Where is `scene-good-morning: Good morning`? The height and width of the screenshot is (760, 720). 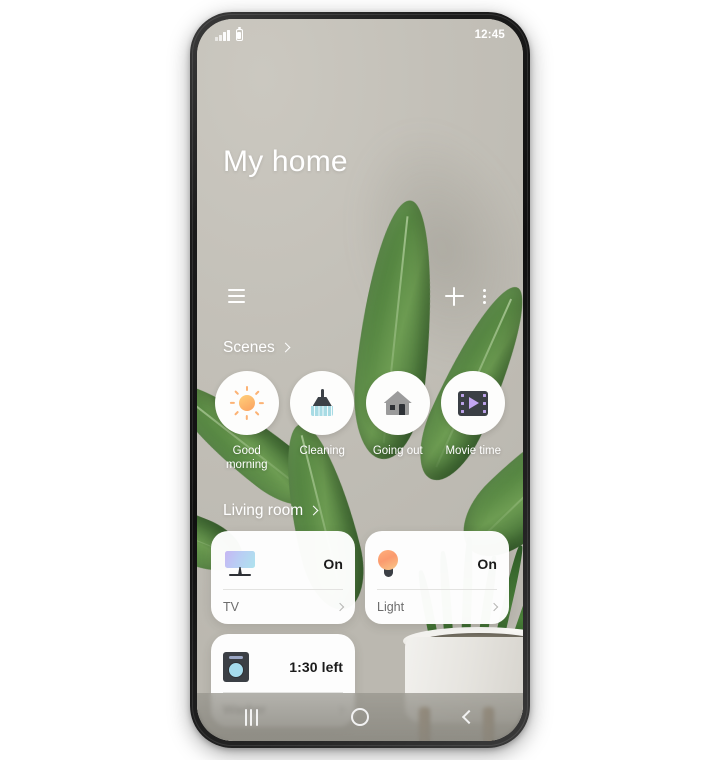 scene-good-morning: Good morning is located at coordinates (247, 422).